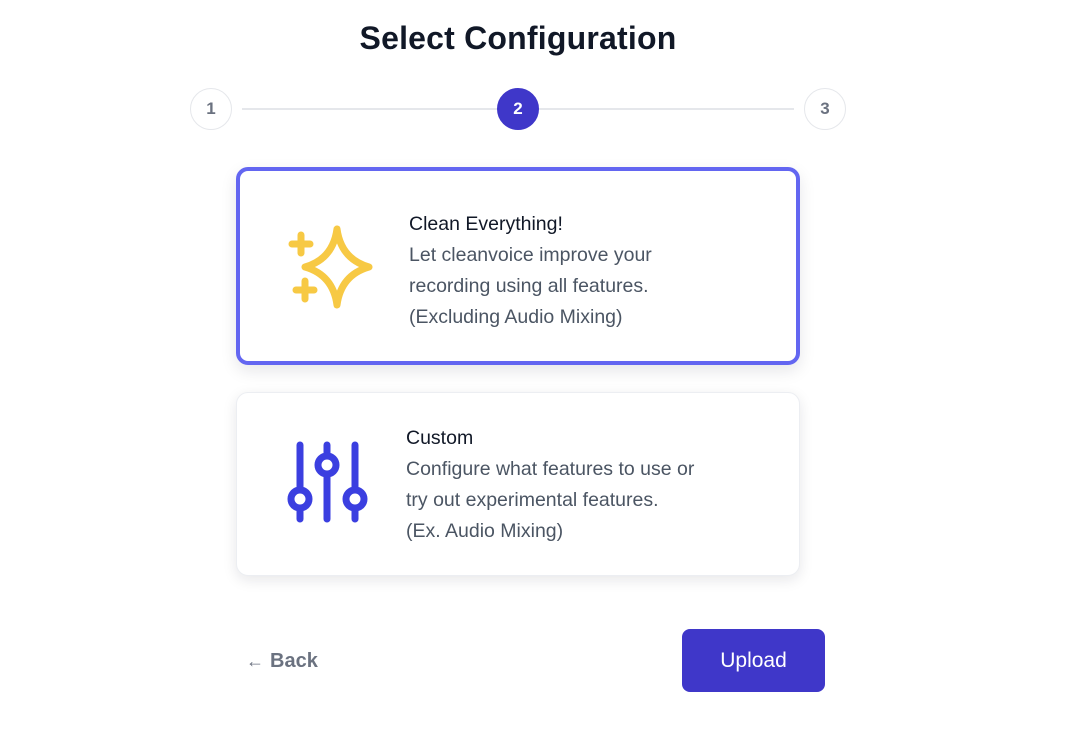 The image size is (1080, 737). Describe the element at coordinates (672, 109) in the screenshot. I see `stepper-connector` at that location.